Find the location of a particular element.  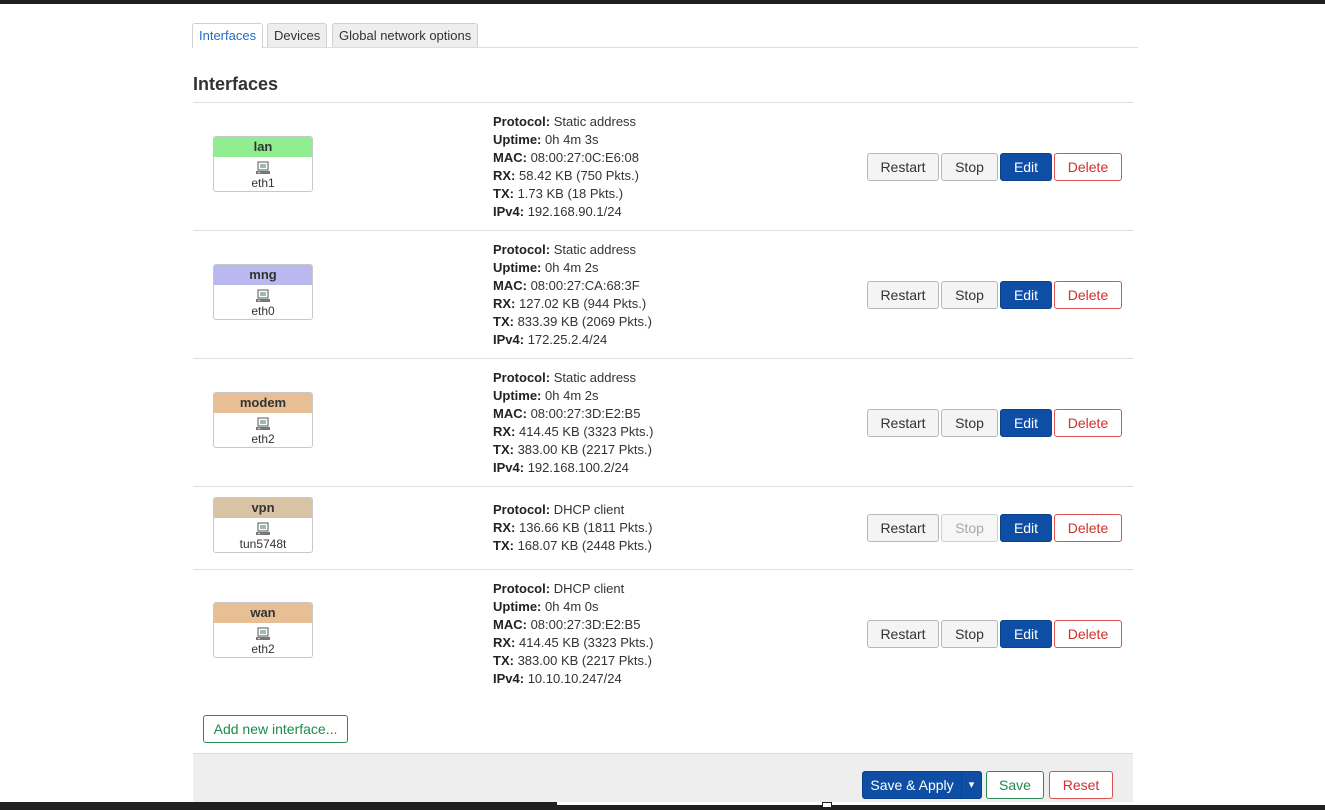

status-field: RX: 127.02 KB (944 Pkts.) is located at coordinates (572, 304).